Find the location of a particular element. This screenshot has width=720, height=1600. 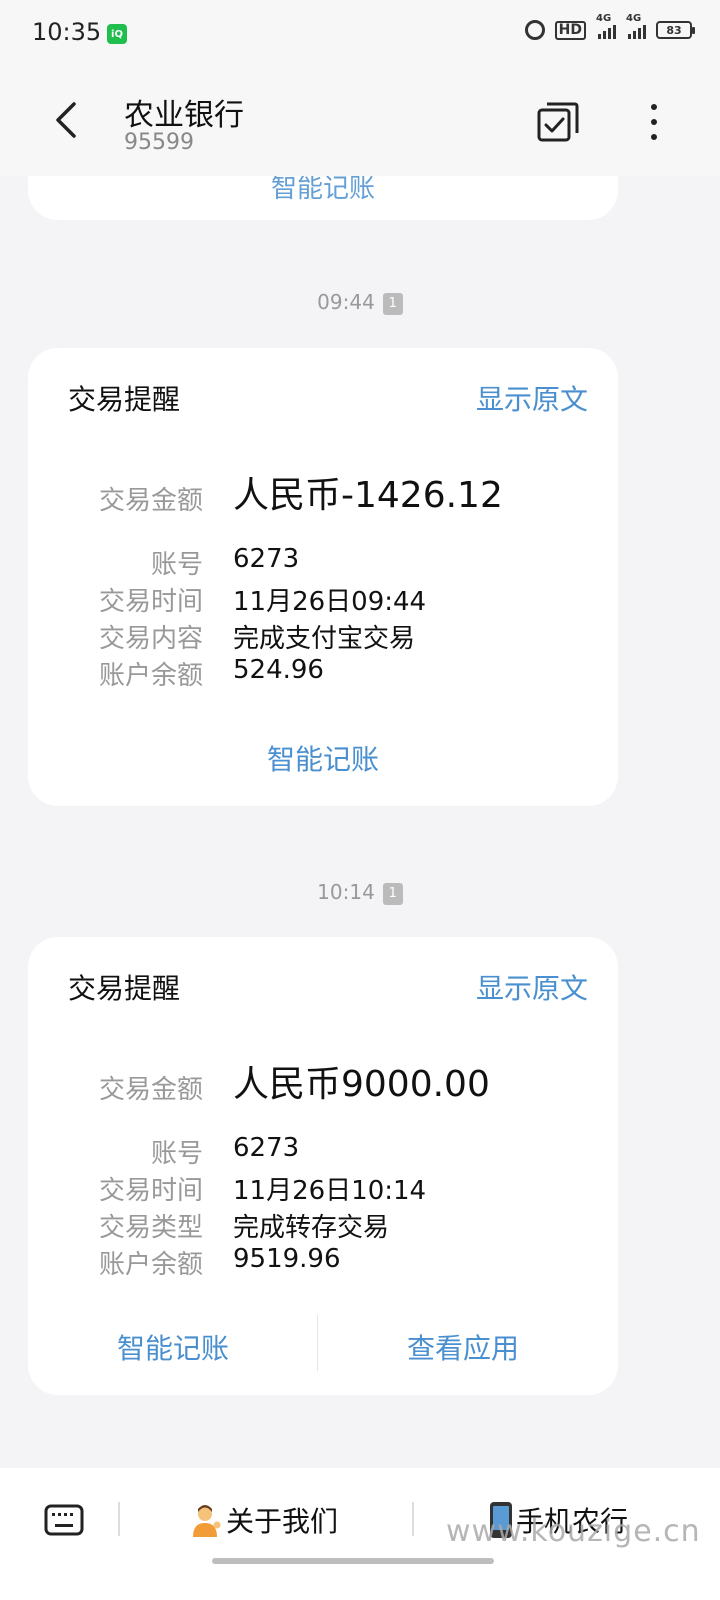

message-timestamp: 09:44 1 is located at coordinates (360, 302).